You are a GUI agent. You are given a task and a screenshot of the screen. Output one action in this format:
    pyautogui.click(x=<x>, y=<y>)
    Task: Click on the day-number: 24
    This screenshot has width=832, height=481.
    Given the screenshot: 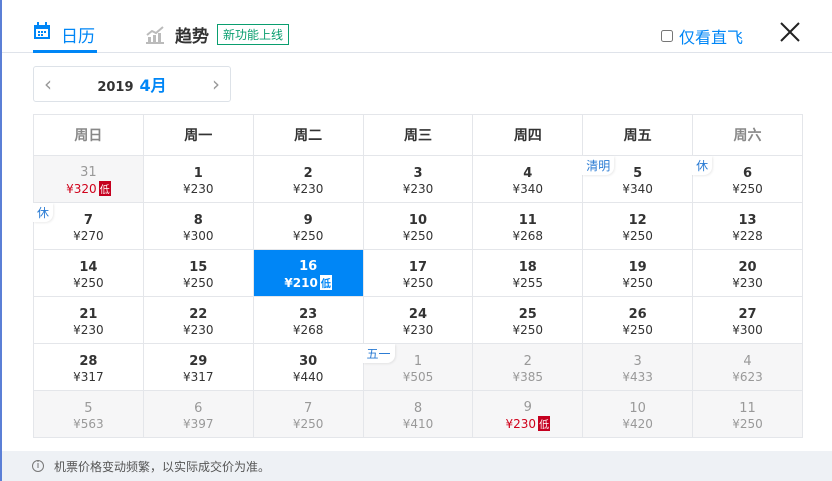 What is the action you would take?
    pyautogui.click(x=418, y=314)
    